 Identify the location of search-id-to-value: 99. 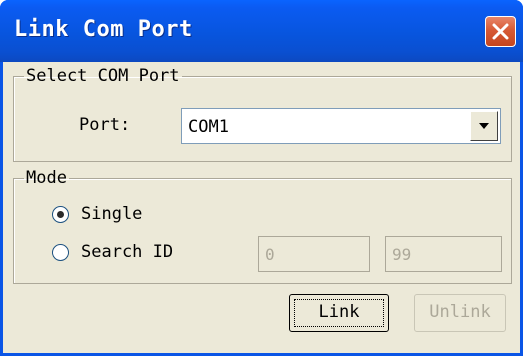
(402, 254).